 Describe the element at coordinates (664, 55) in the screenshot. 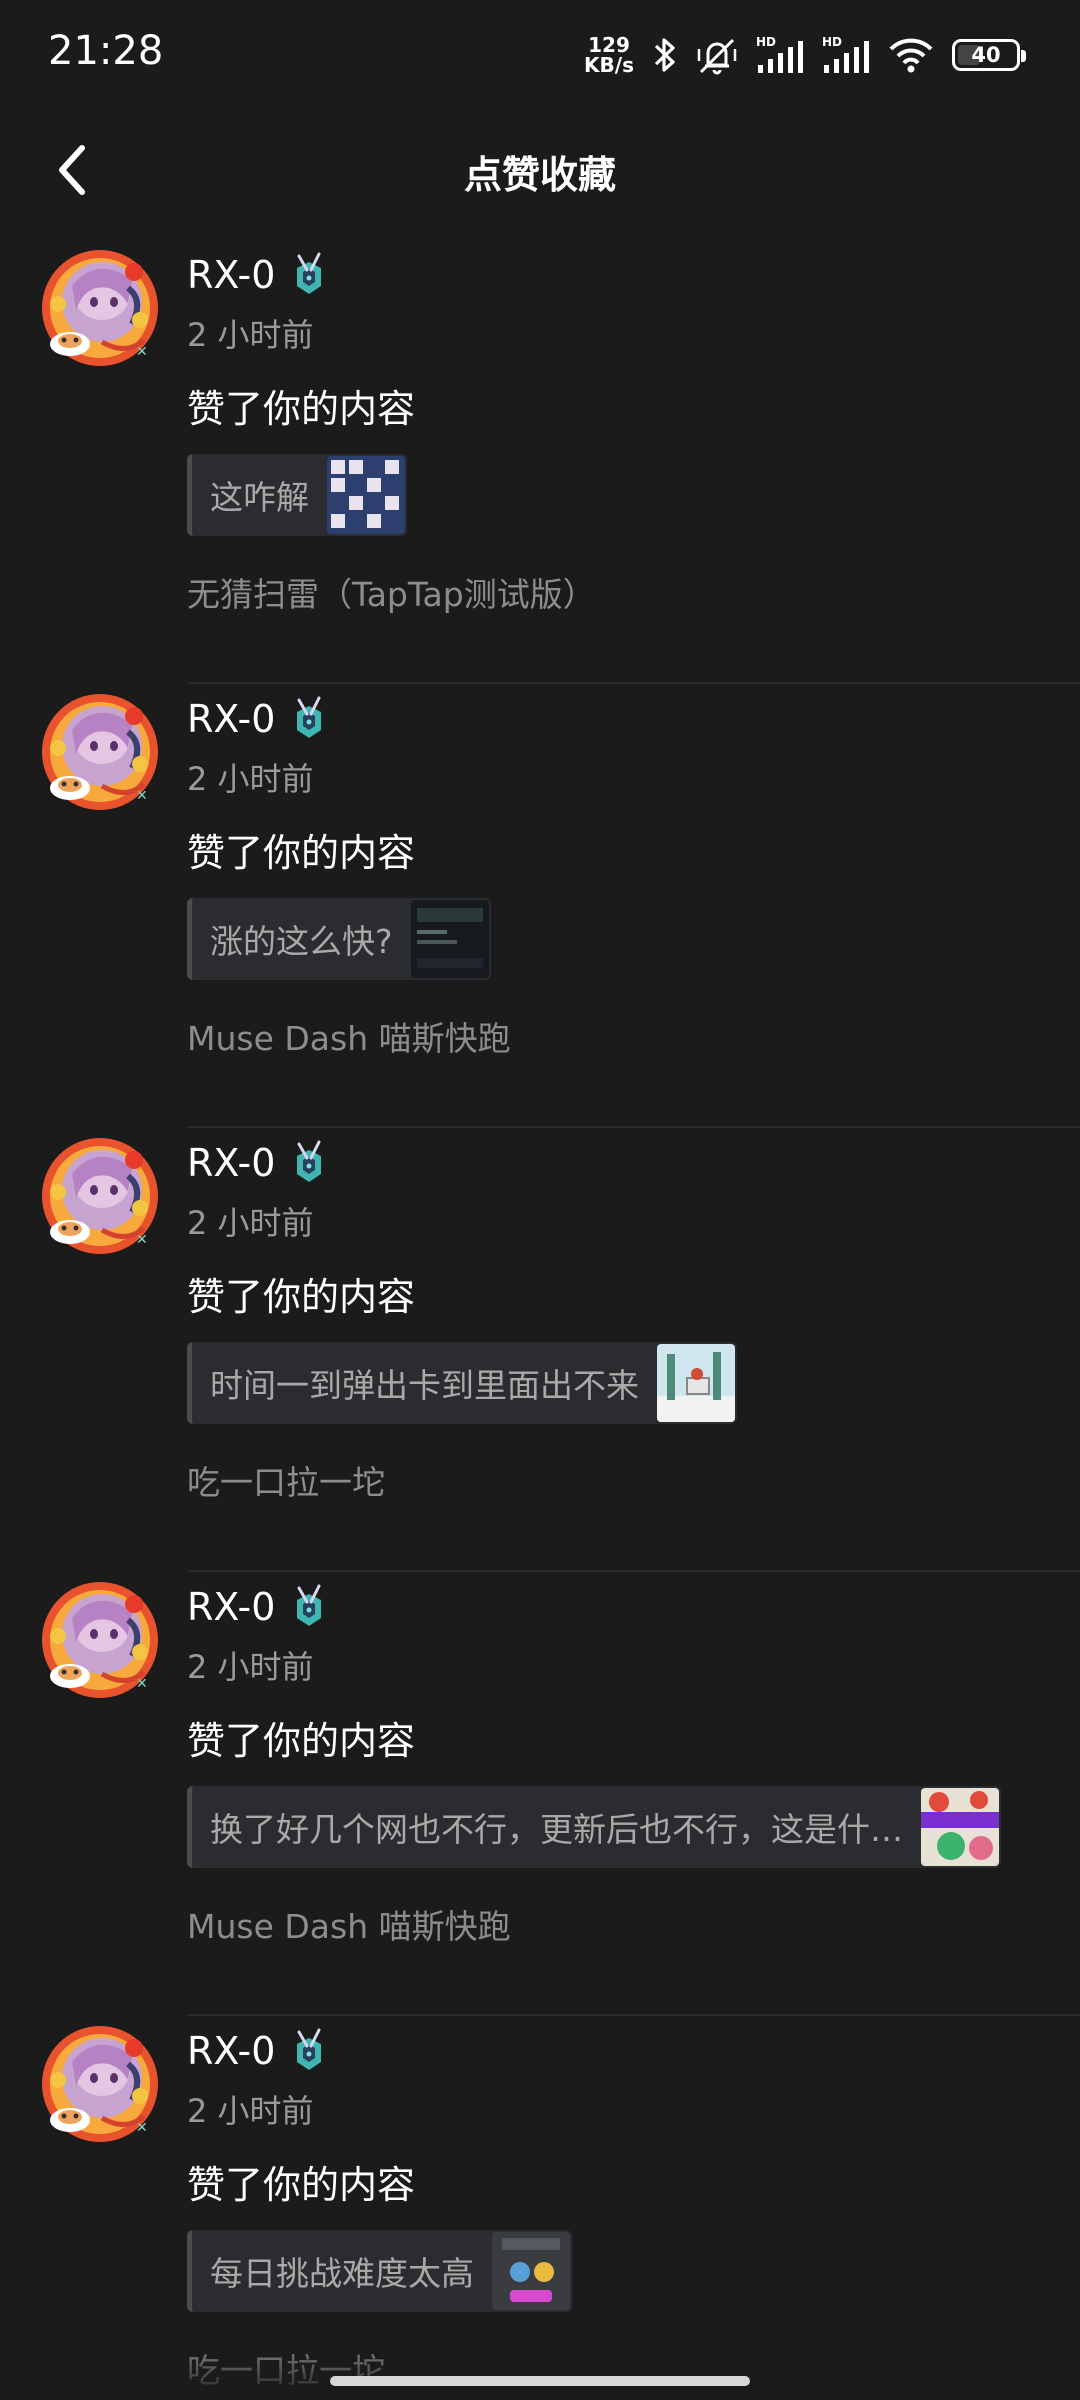

I see `bluetooth-icon` at that location.